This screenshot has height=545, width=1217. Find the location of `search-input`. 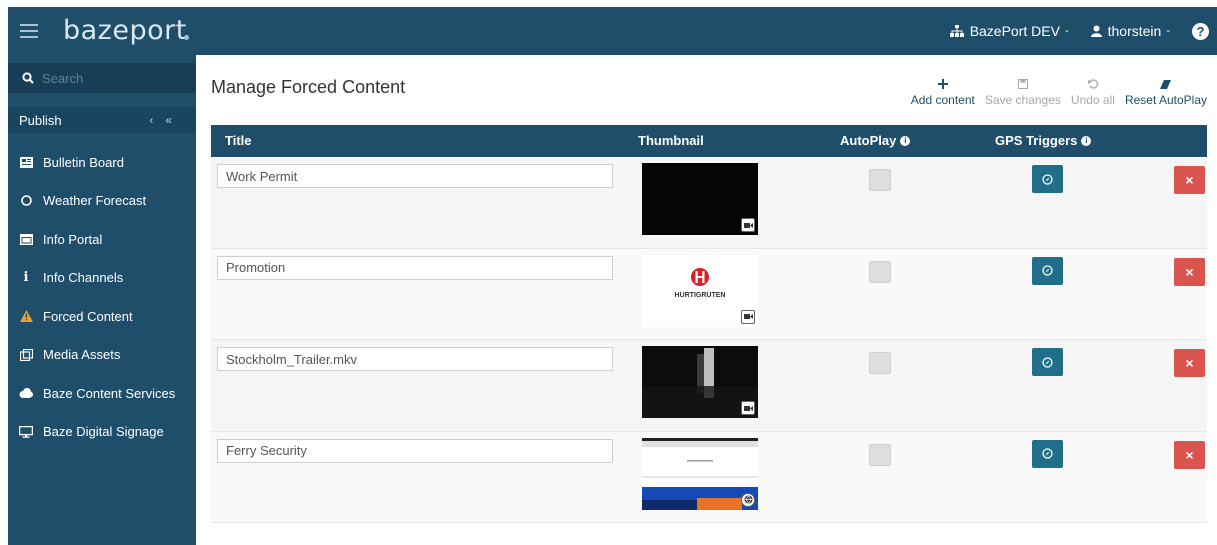

search-input is located at coordinates (112, 78).